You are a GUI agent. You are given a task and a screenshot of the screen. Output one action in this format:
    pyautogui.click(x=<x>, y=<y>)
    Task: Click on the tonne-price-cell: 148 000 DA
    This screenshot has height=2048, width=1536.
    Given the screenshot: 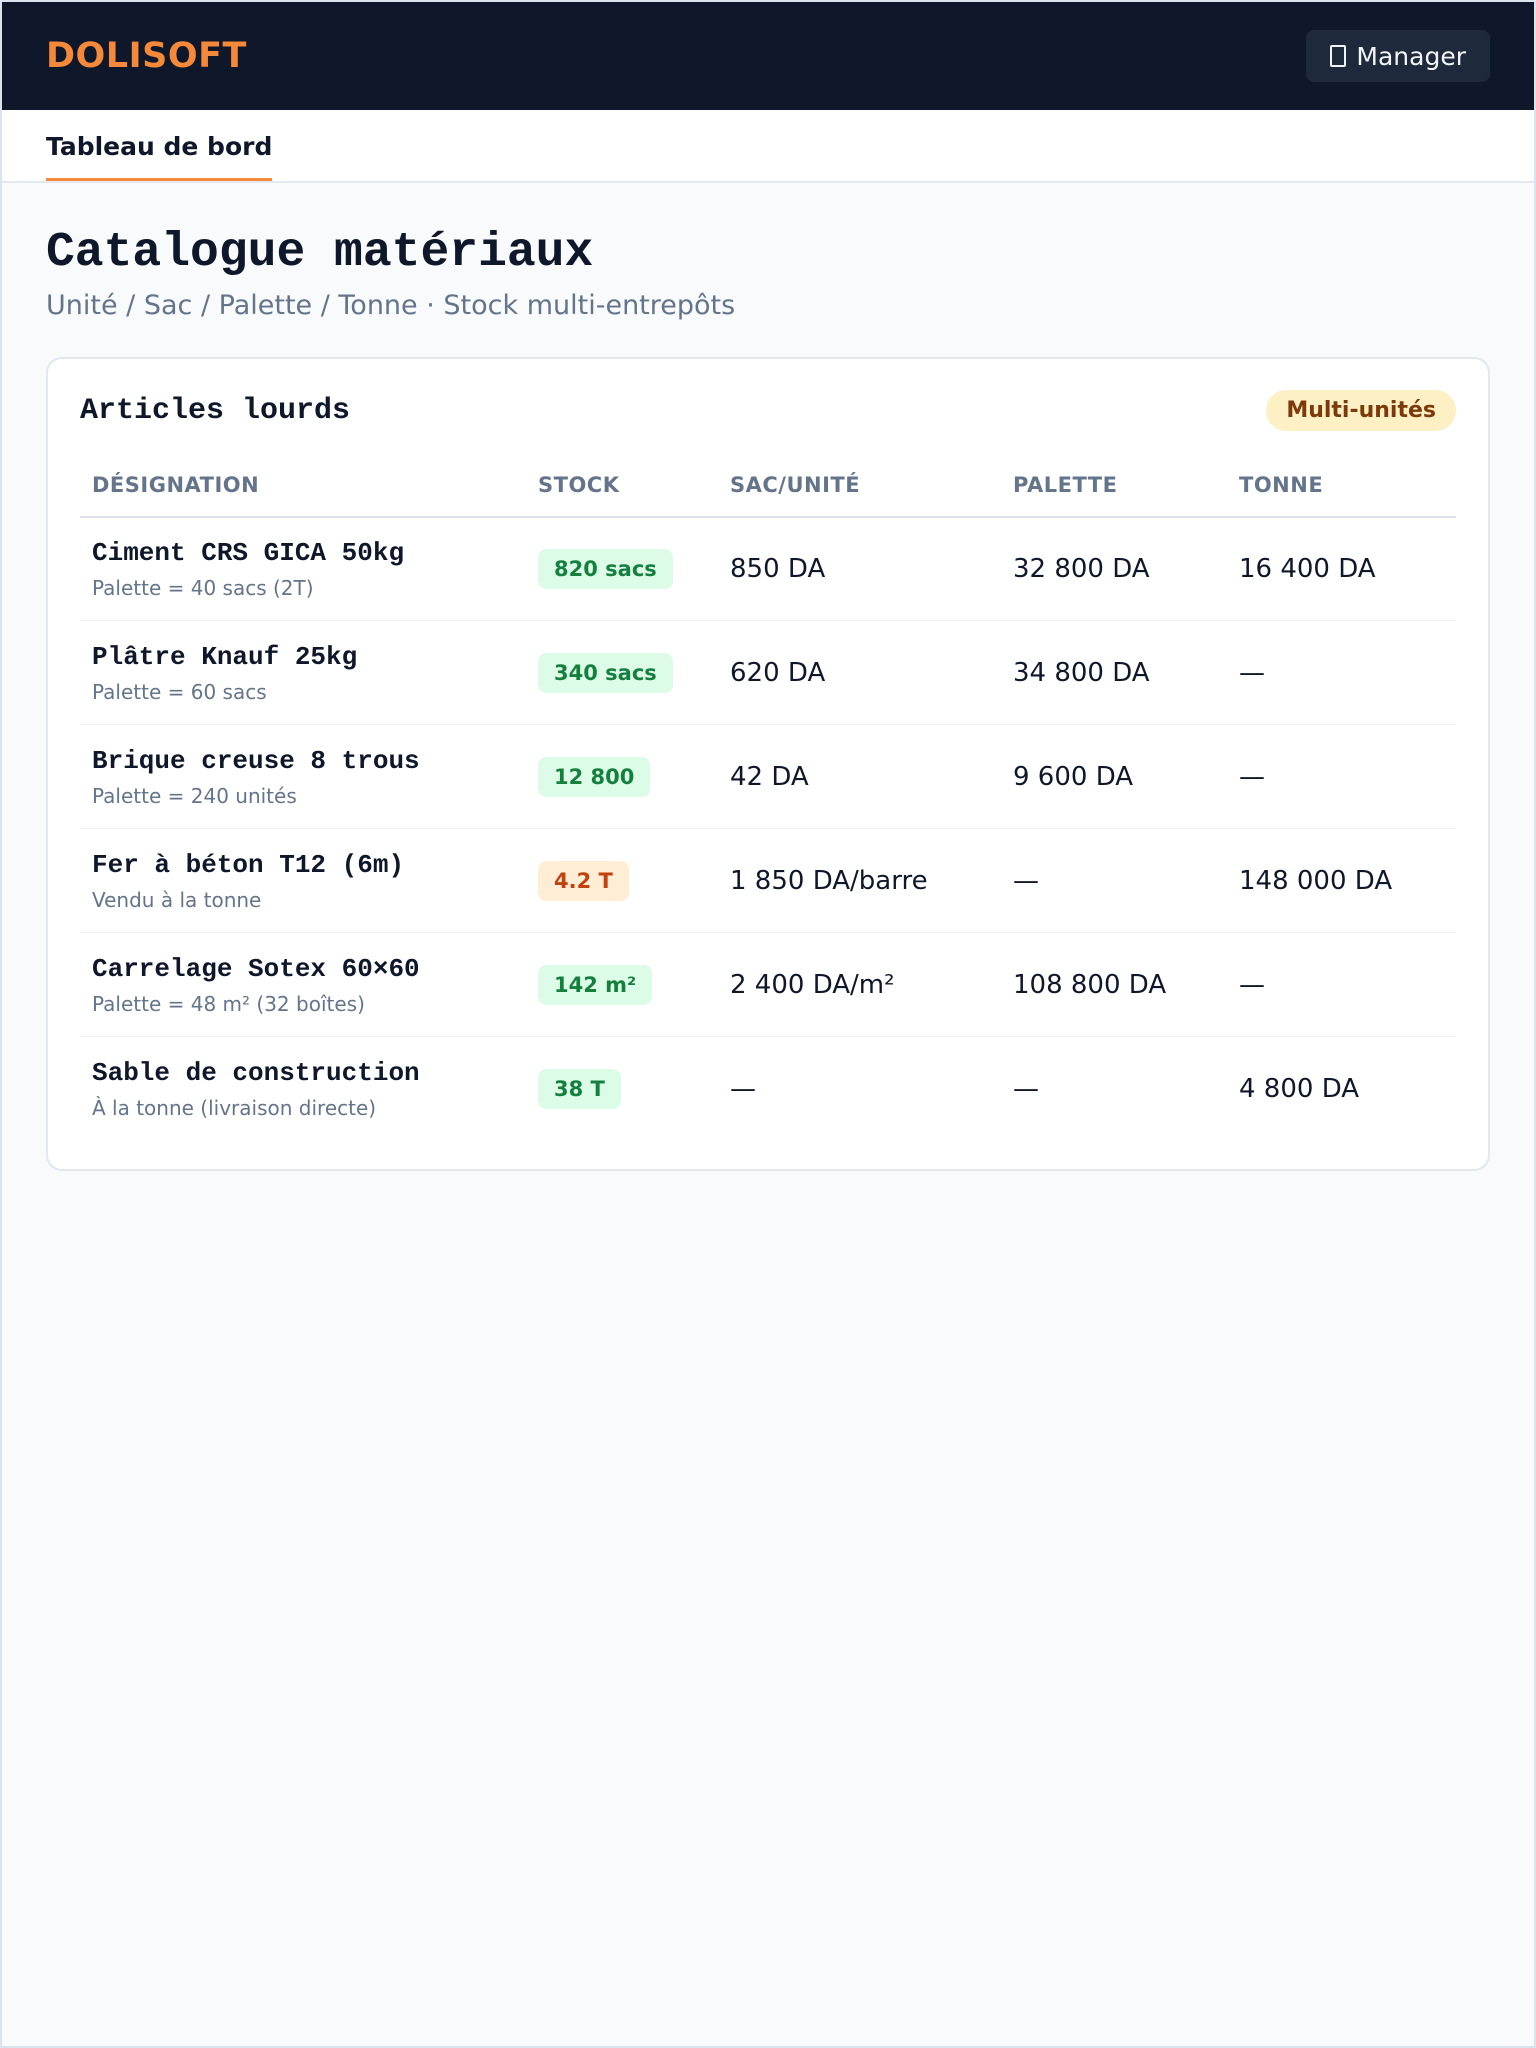 What is the action you would take?
    pyautogui.click(x=1341, y=881)
    